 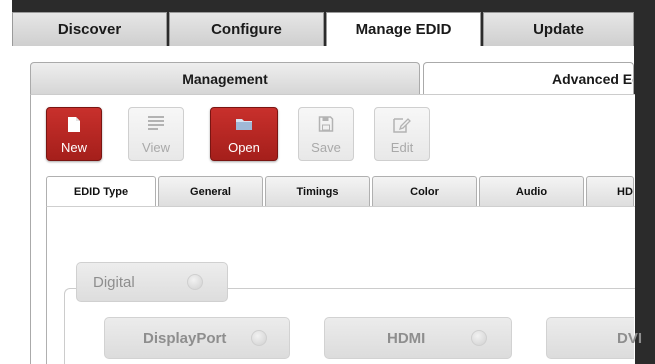 I want to click on tab-timings: Timings, so click(x=317, y=191).